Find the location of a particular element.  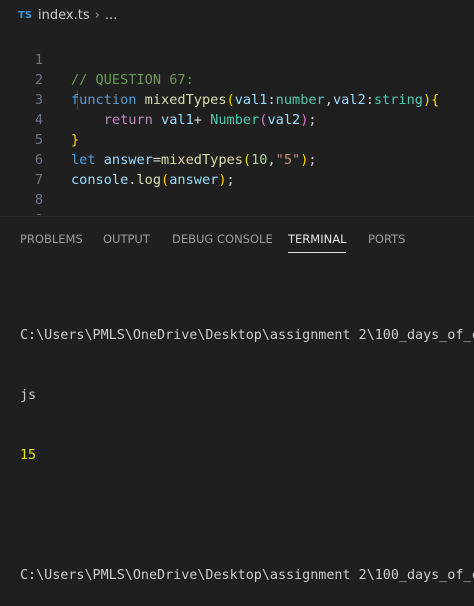

code-line: 8 is located at coordinates (237, 189).